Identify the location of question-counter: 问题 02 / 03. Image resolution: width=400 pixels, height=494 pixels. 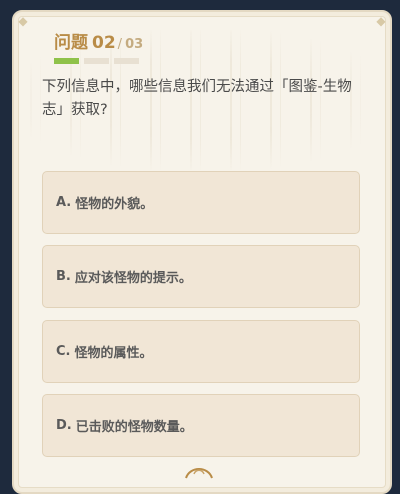
(98, 40).